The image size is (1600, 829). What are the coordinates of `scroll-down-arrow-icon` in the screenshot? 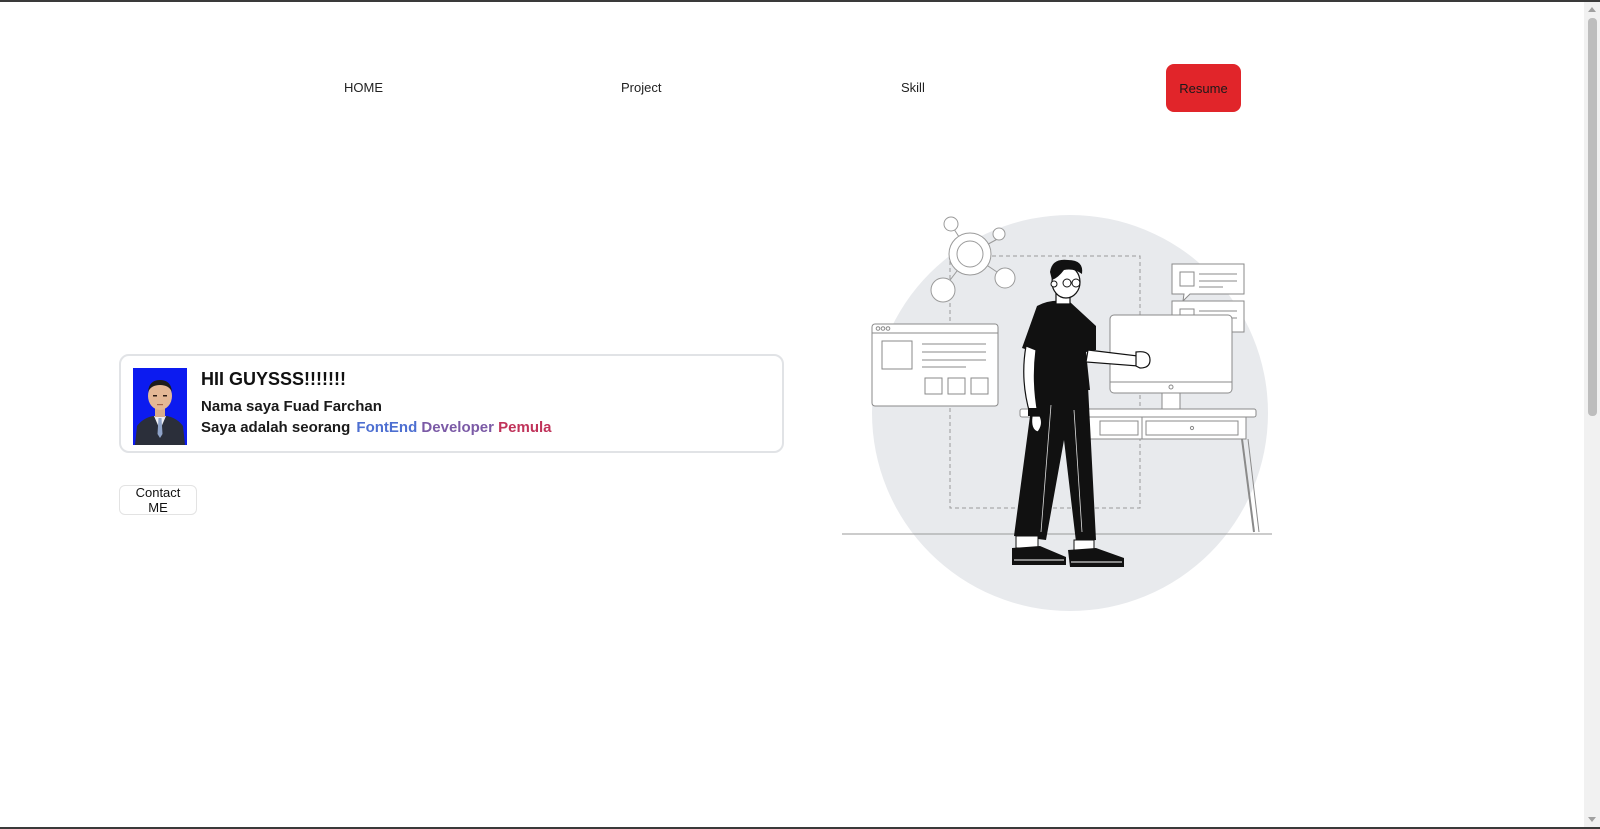 It's located at (1592, 819).